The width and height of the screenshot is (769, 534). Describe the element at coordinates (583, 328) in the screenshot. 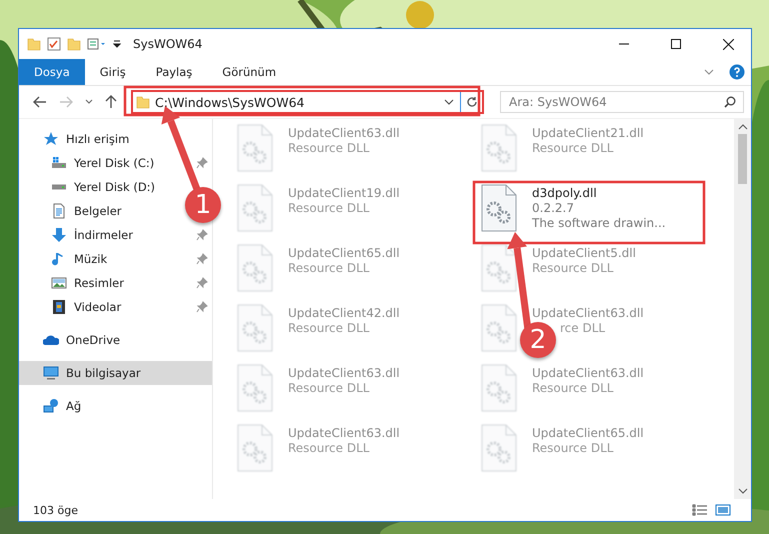

I see `file-detail: rce DLL` at that location.